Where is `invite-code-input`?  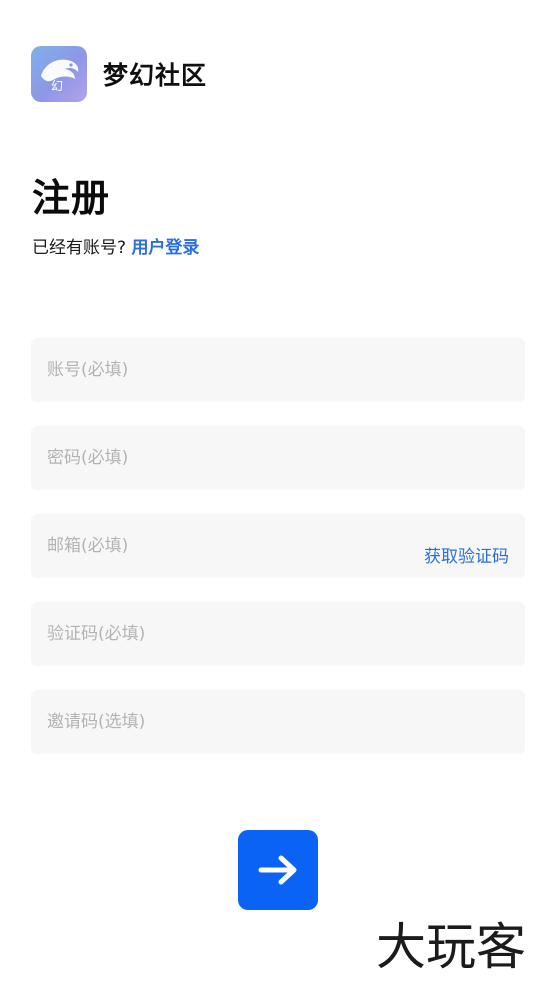 invite-code-input is located at coordinates (278, 722).